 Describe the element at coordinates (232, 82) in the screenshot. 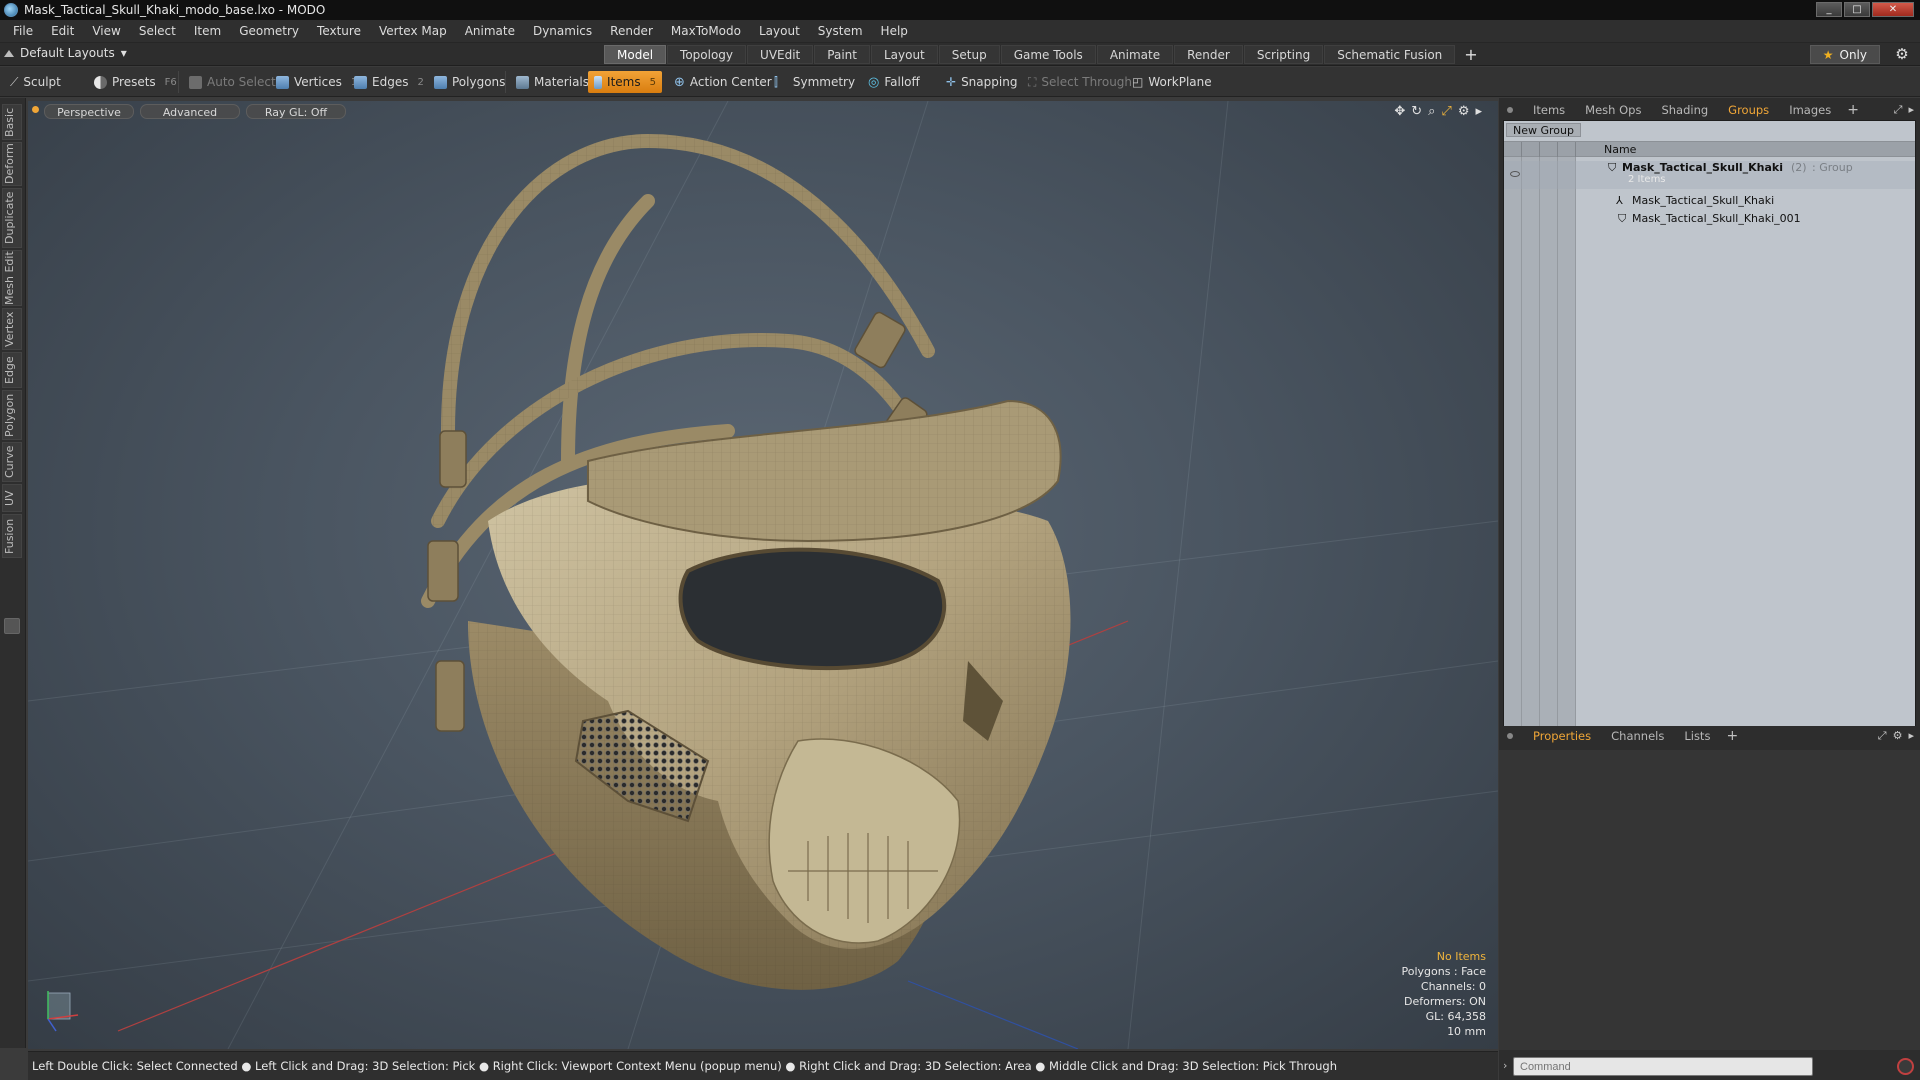

I see `auto-select-button: Auto Select` at that location.